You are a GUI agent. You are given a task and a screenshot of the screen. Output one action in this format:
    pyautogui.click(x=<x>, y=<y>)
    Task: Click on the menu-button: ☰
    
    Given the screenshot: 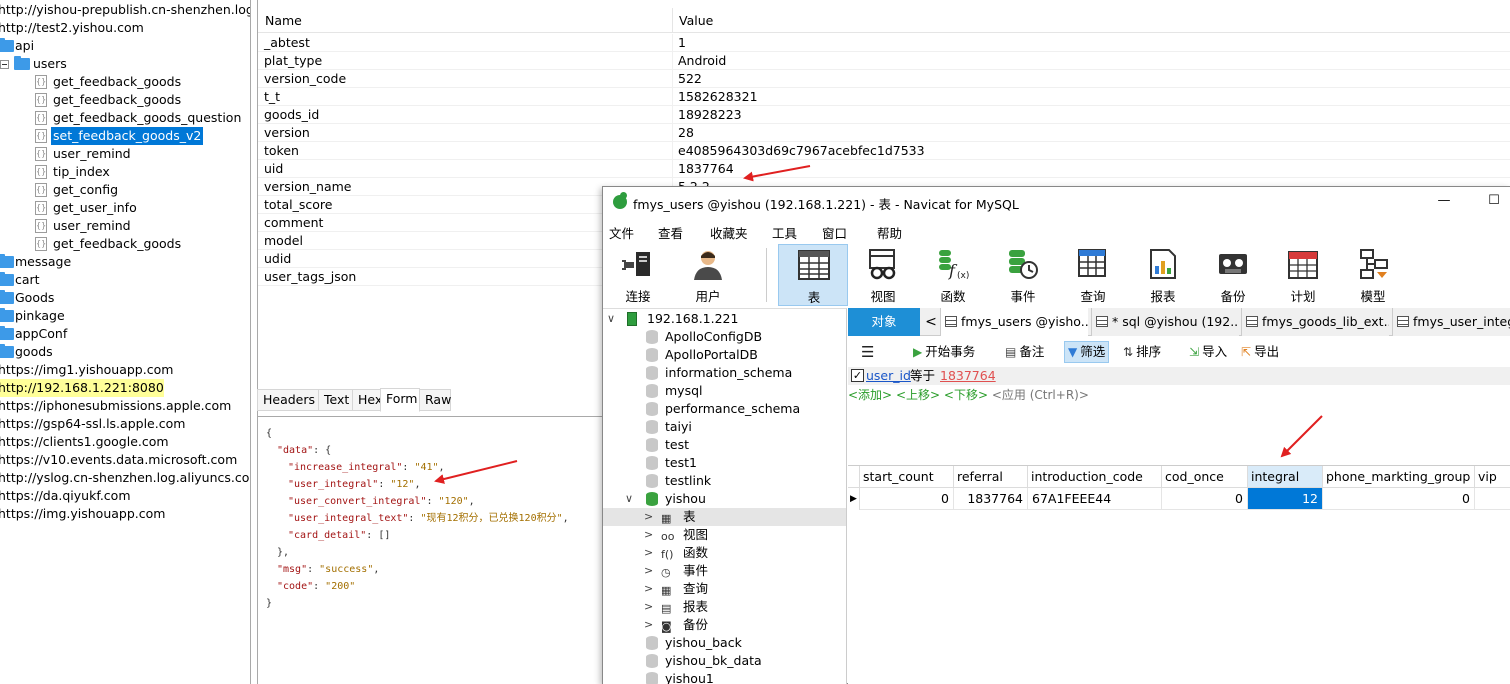 What is the action you would take?
    pyautogui.click(x=869, y=352)
    